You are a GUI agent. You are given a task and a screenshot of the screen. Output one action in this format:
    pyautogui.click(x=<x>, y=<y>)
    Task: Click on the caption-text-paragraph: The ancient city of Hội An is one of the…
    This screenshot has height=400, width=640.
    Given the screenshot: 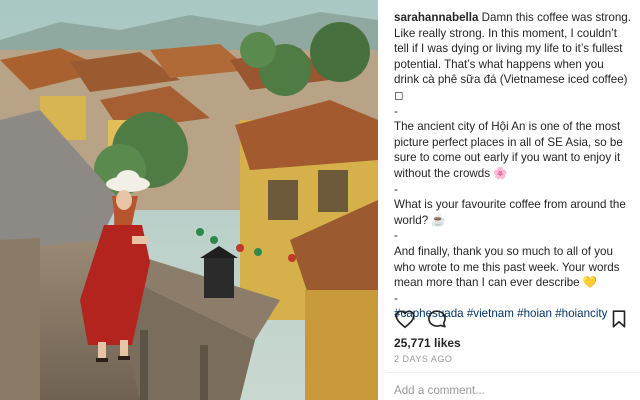 What is the action you would take?
    pyautogui.click(x=508, y=150)
    